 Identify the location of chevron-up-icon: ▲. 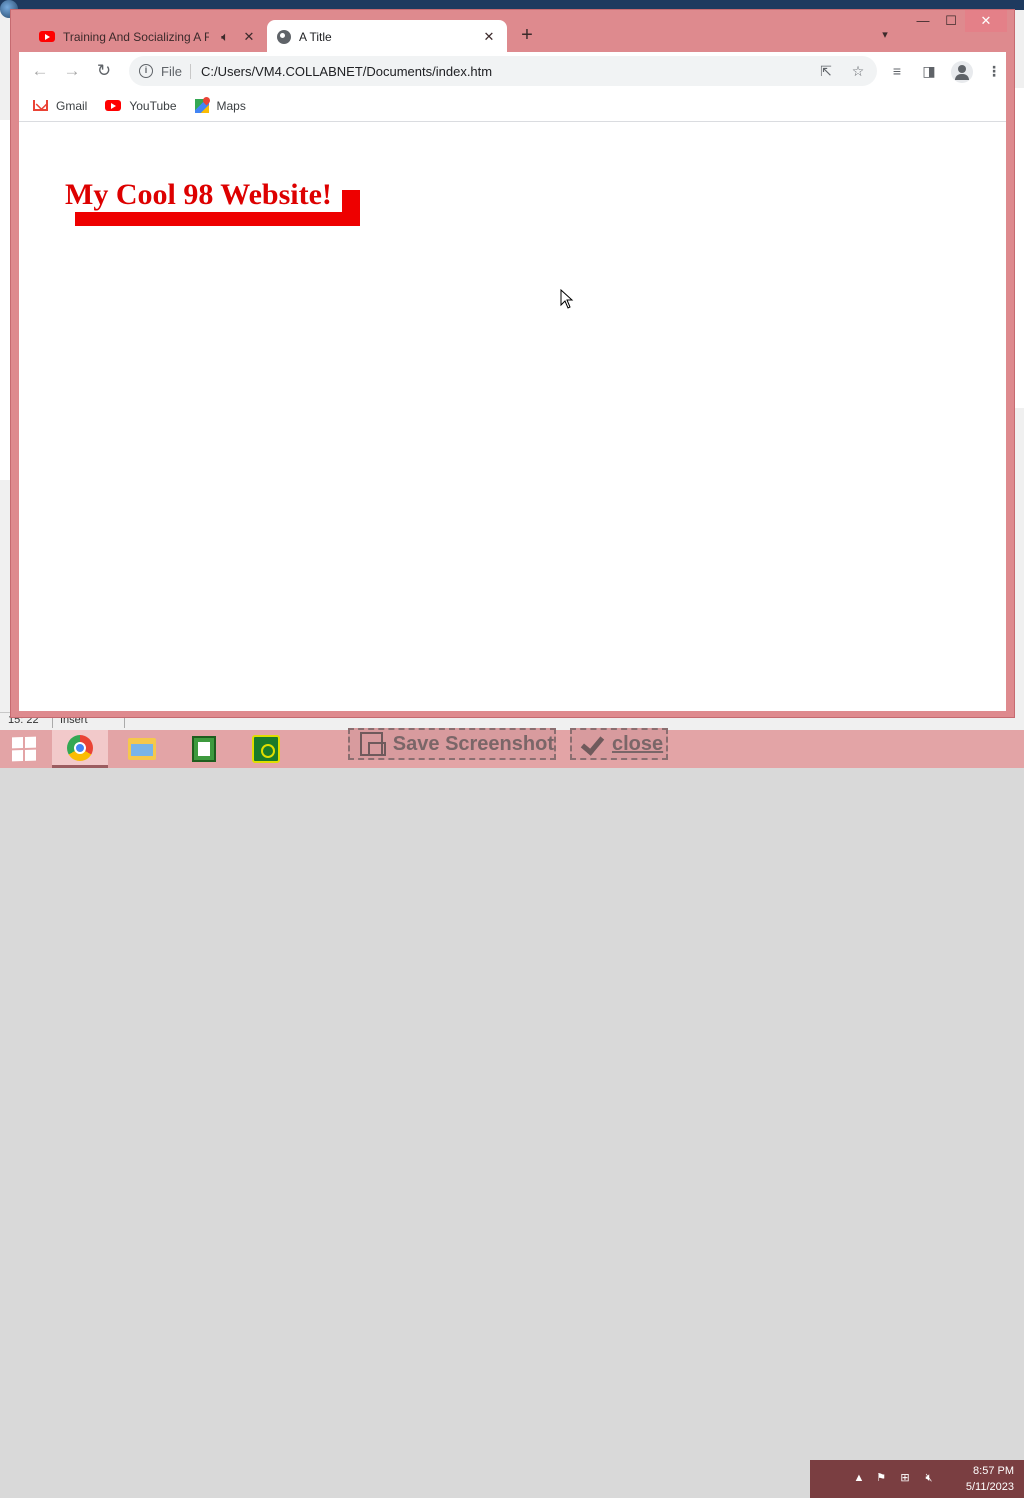
(859, 1478).